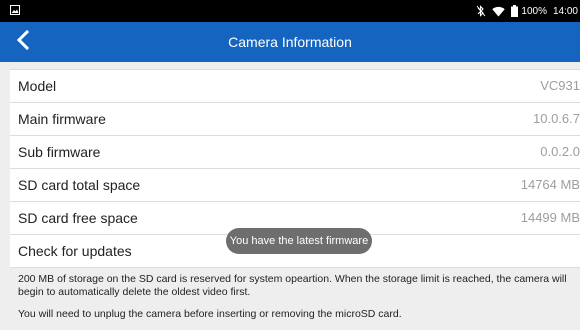 This screenshot has width=580, height=330. I want to click on app-bar: Camera Information, so click(290, 42).